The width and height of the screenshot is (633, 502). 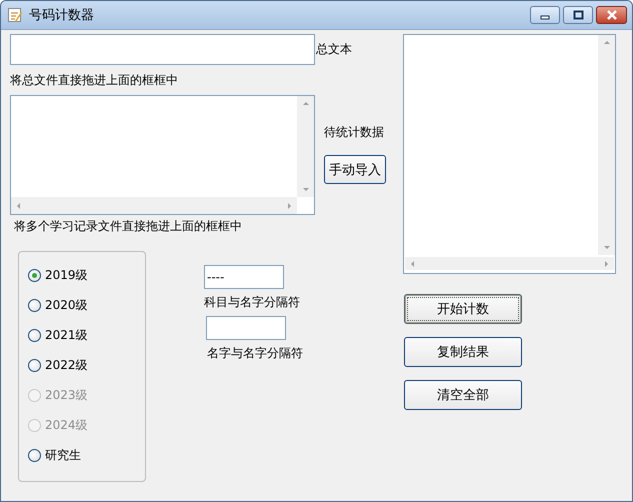 What do you see at coordinates (246, 328) in the screenshot?
I see `separator-field` at bounding box center [246, 328].